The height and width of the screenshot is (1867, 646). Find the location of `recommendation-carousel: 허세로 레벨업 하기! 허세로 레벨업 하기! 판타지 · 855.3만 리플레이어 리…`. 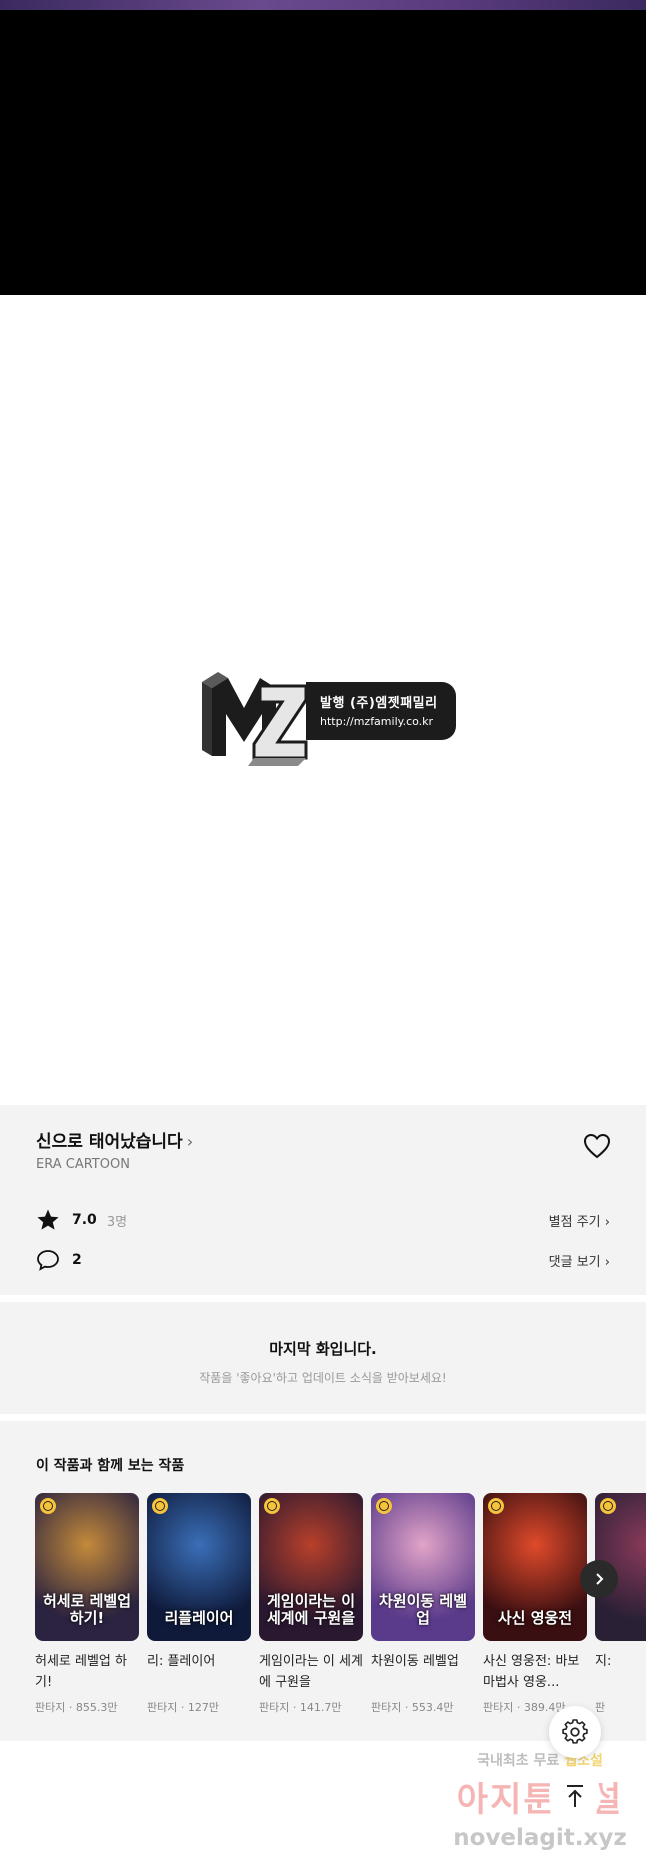

recommendation-carousel: 허세로 레벨업 하기! 허세로 레벨업 하기! 판타지 · 855.3만 리플레이어 리… is located at coordinates (340, 1613).